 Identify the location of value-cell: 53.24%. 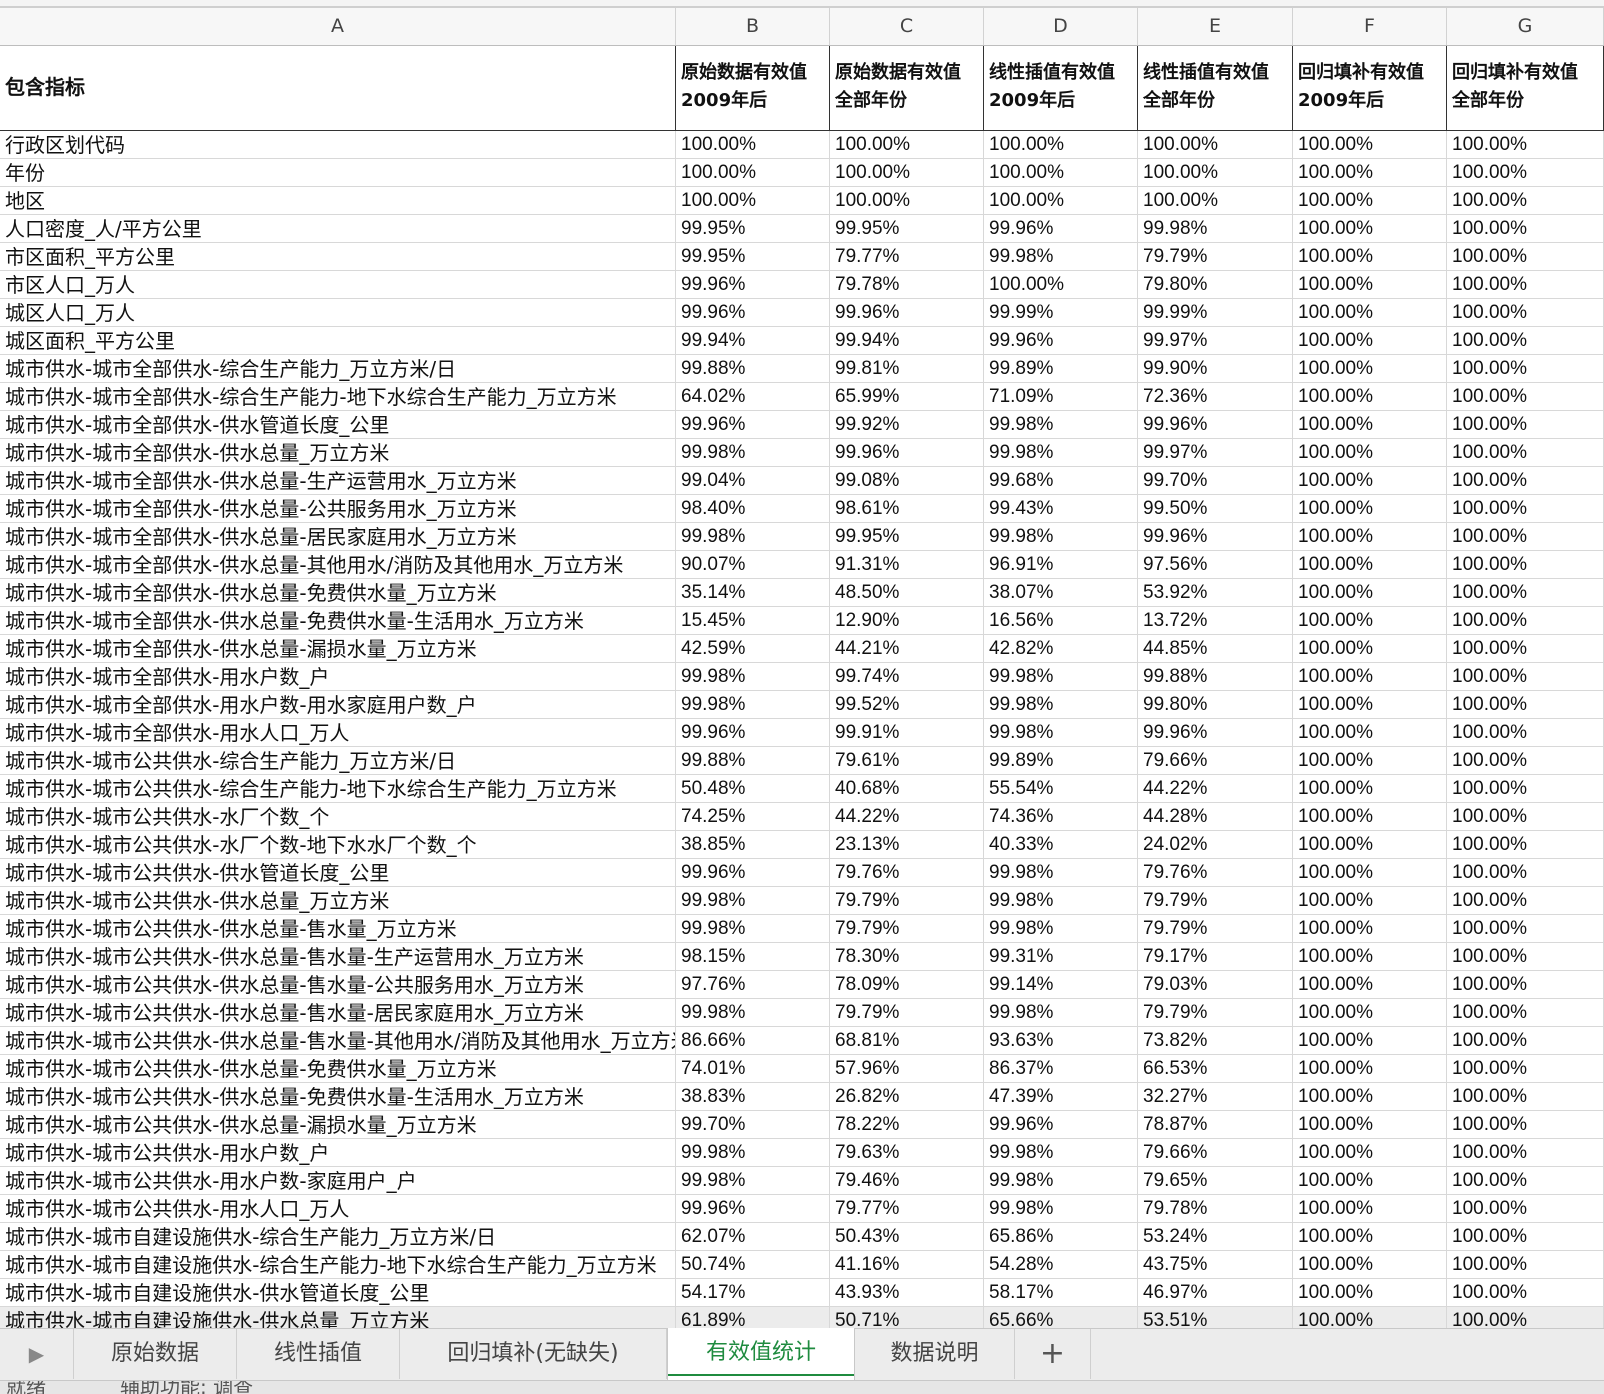
(1215, 1236).